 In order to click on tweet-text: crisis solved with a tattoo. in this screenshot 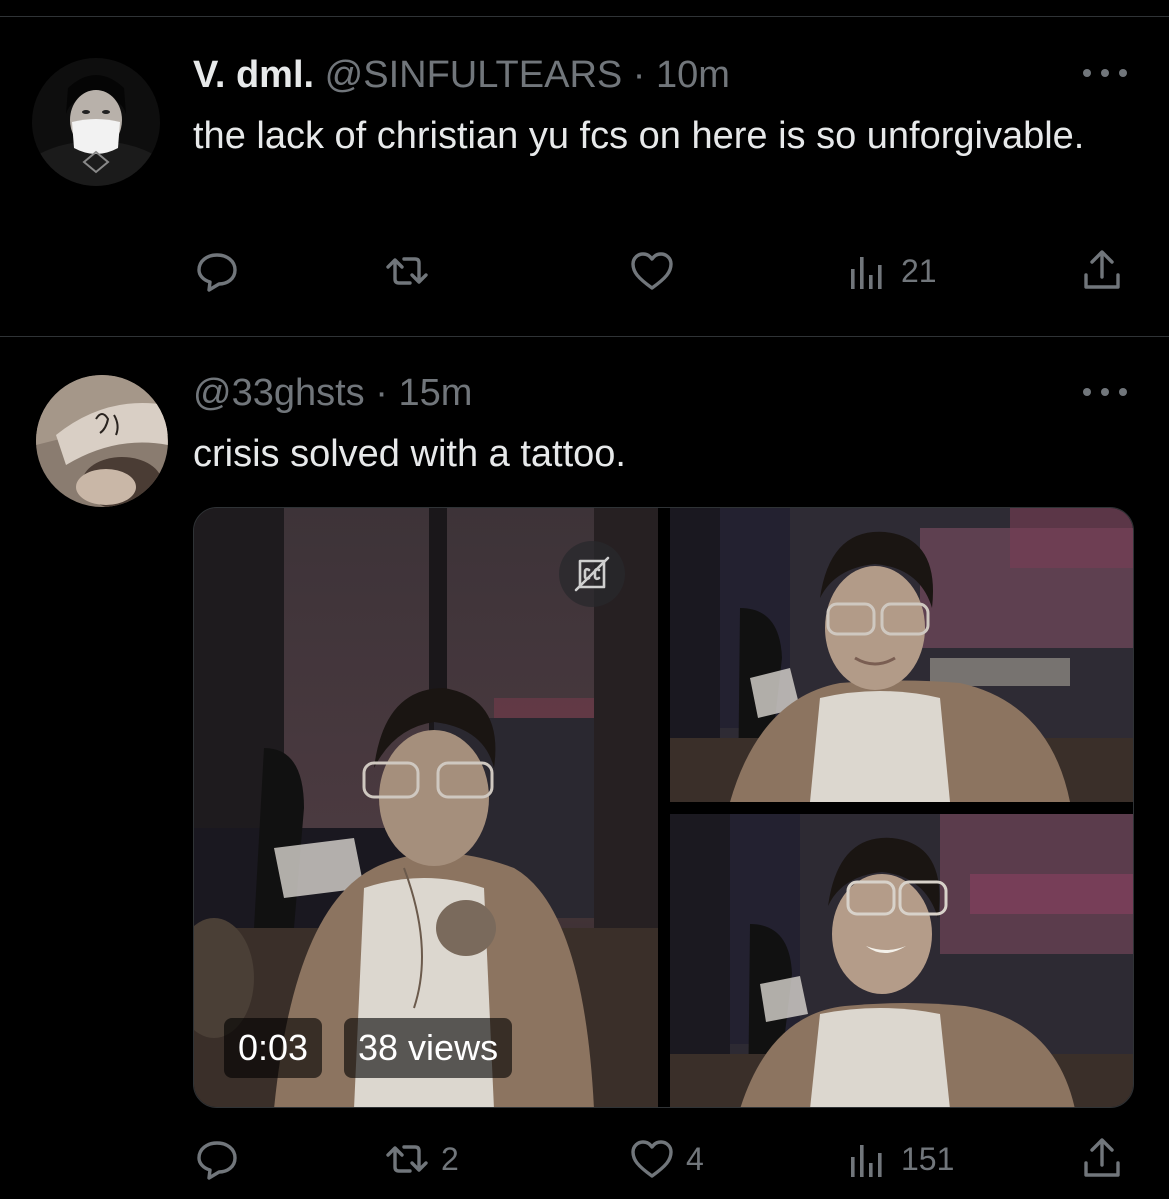, I will do `click(409, 454)`.